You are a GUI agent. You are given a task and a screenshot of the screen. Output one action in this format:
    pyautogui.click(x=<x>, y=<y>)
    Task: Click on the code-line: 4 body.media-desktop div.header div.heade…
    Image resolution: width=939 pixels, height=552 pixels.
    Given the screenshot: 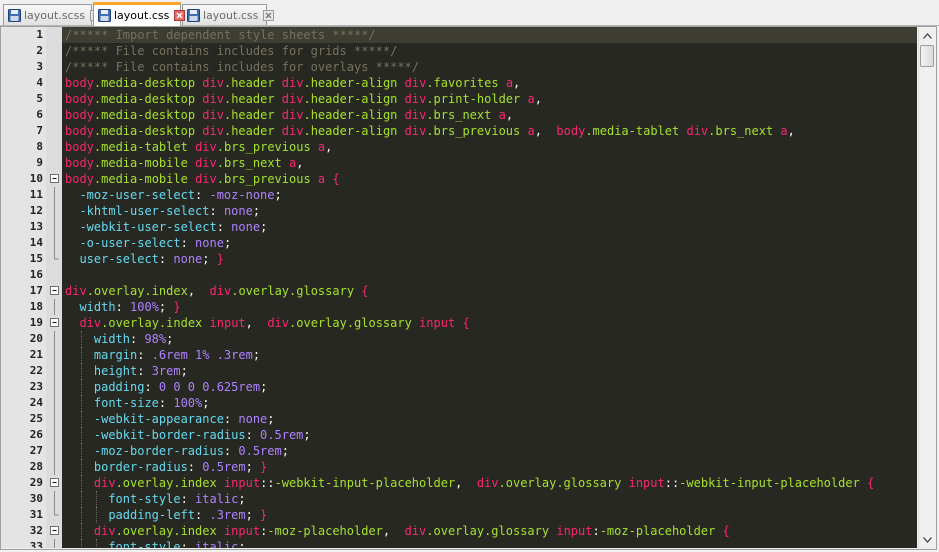 What is the action you would take?
    pyautogui.click(x=459, y=83)
    